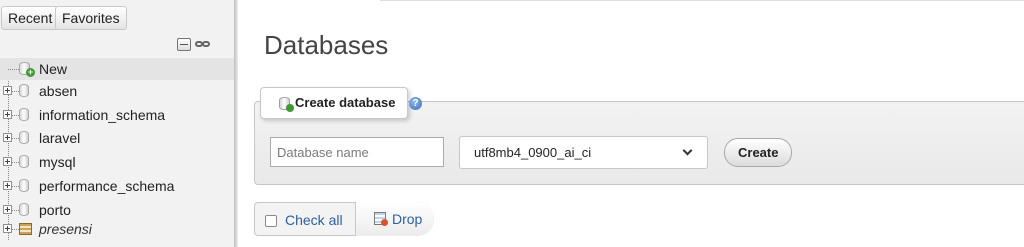 The width and height of the screenshot is (1024, 247). I want to click on page-title: Databases, so click(326, 45).